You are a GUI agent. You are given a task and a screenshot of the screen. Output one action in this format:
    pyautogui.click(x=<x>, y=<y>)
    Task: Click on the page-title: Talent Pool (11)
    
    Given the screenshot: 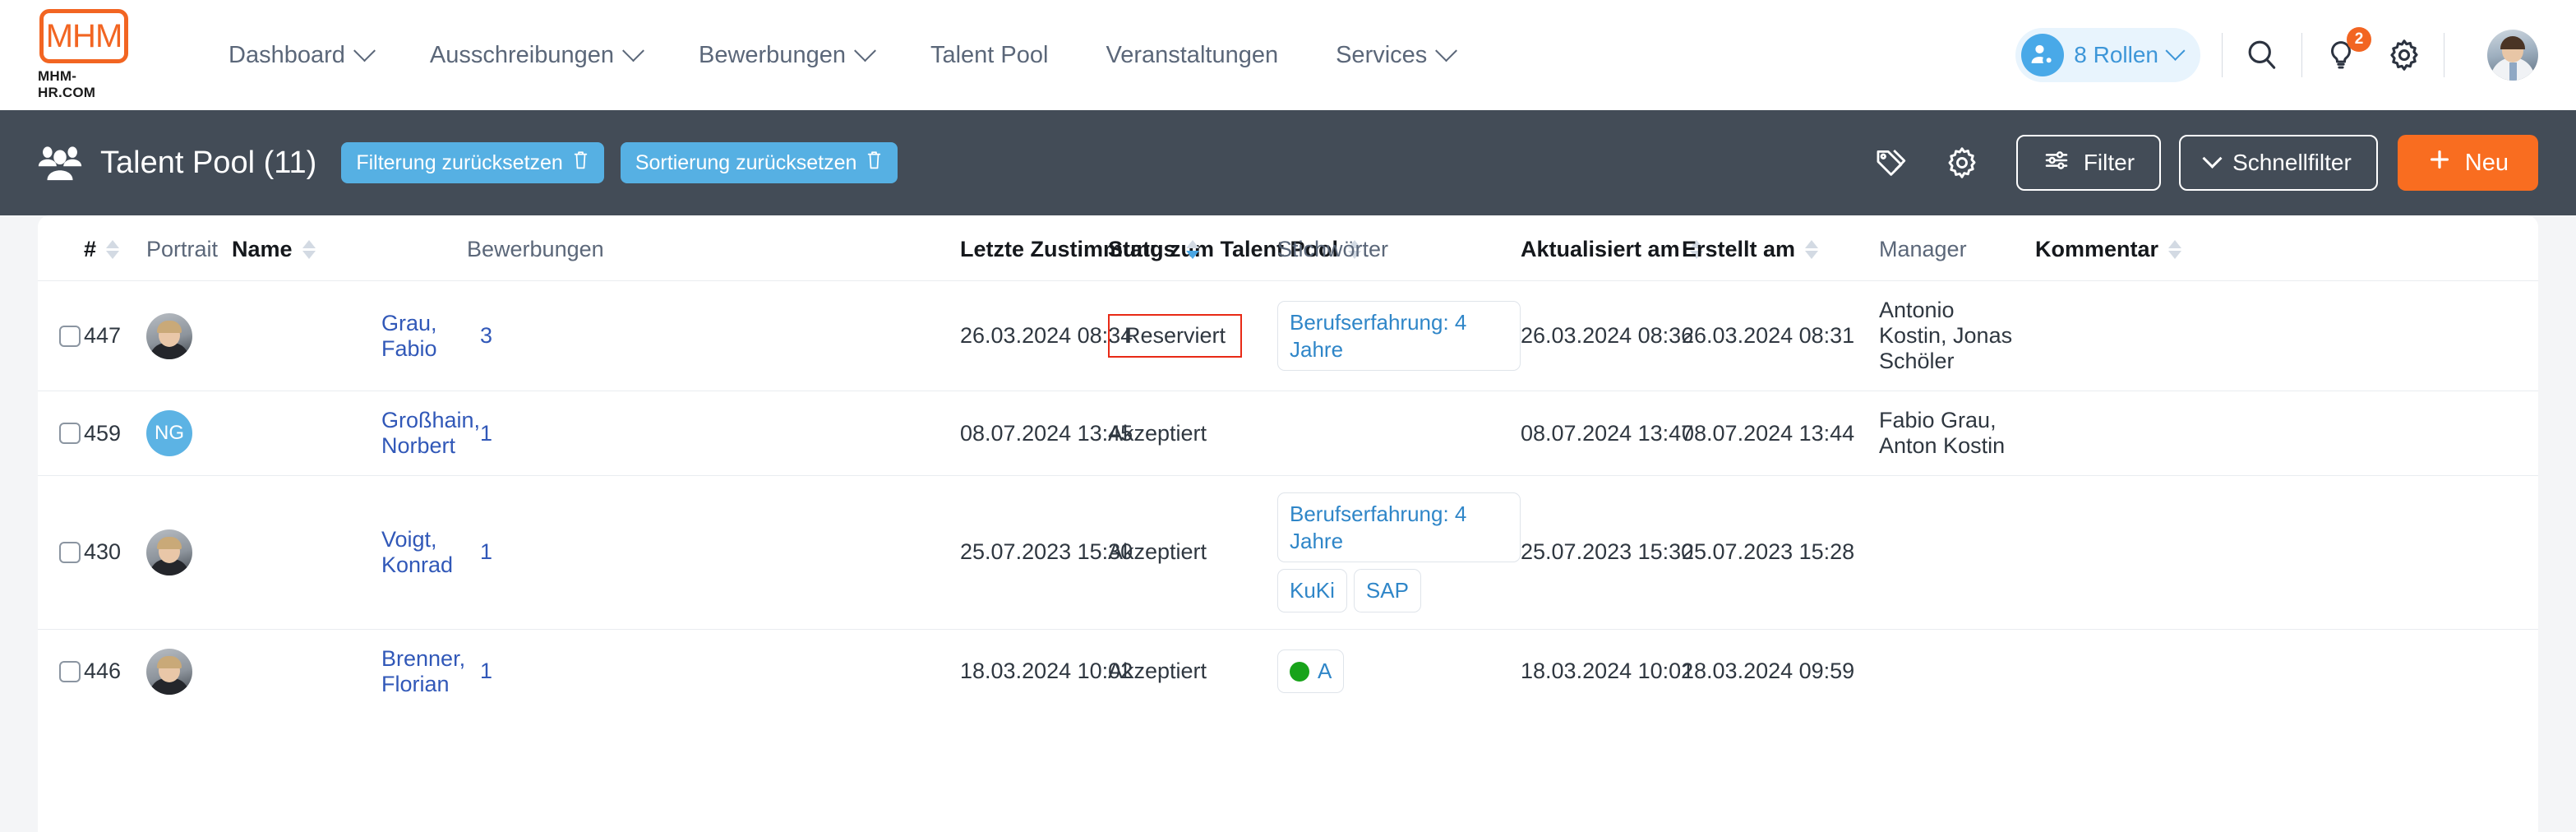 What is the action you would take?
    pyautogui.click(x=208, y=162)
    